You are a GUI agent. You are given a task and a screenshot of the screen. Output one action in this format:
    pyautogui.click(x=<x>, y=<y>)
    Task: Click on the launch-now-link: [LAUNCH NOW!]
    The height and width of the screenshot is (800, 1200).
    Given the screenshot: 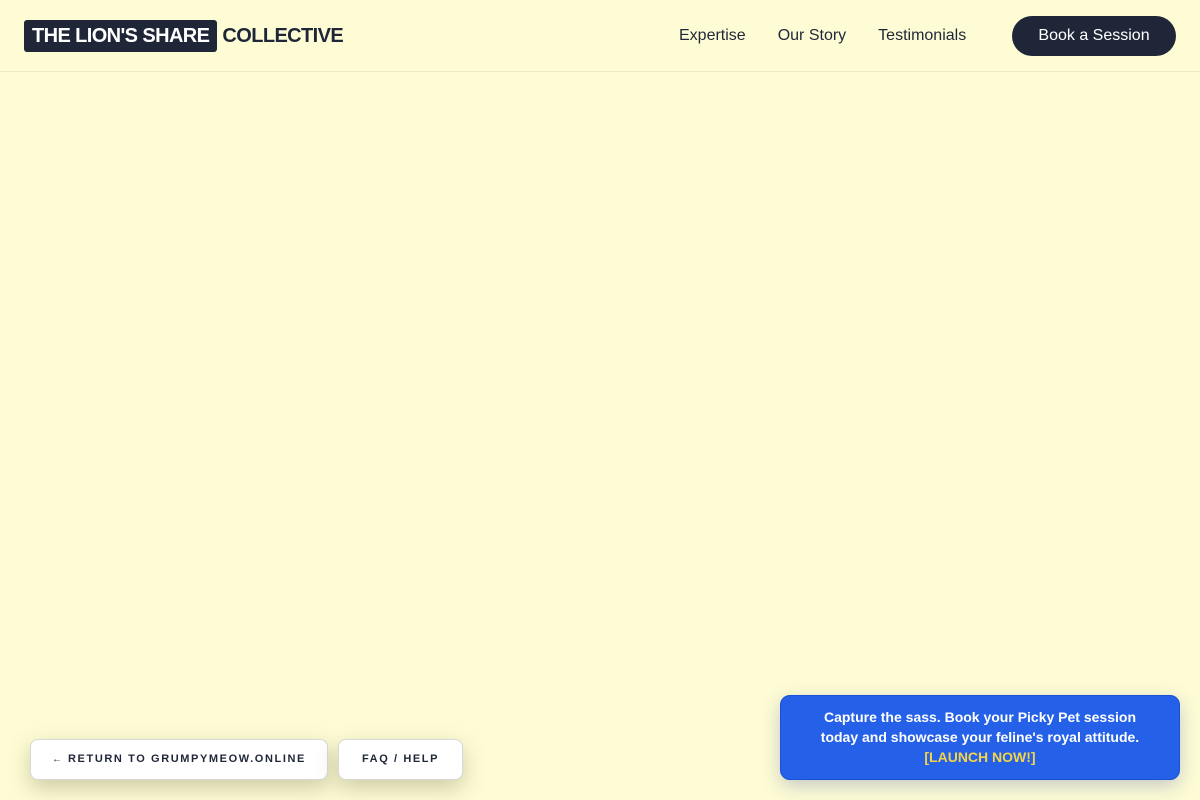 What is the action you would take?
    pyautogui.click(x=980, y=757)
    